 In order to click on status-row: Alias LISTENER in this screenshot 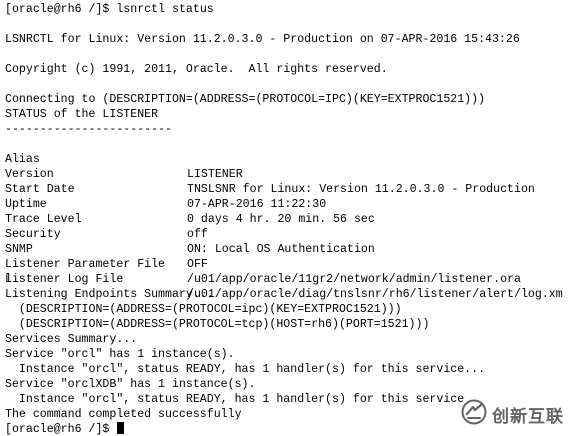, I will do `click(285, 159)`.